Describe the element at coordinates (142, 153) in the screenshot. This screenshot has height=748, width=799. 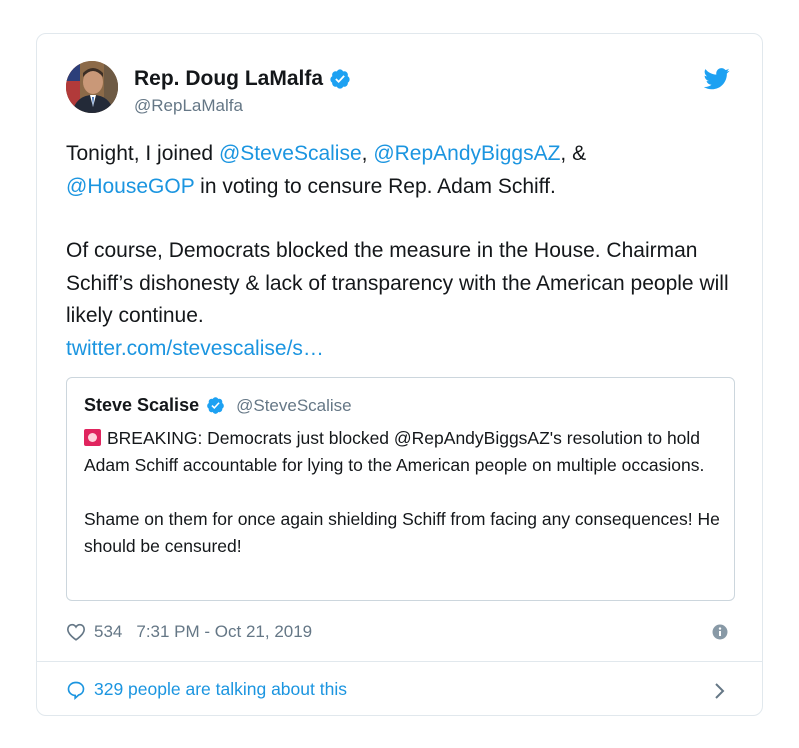
I see `tweet-text-segment: Tonight, I joined` at that location.